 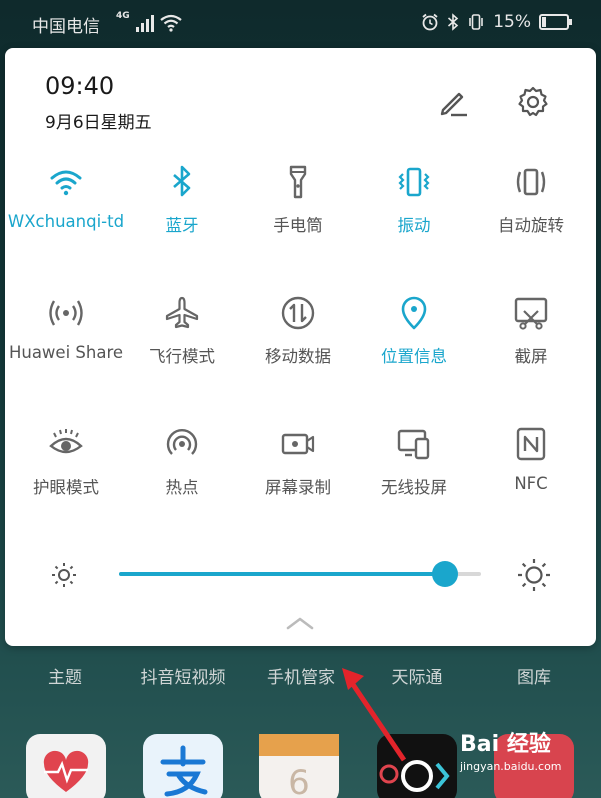 I want to click on alipay-app-icon, so click(x=183, y=766).